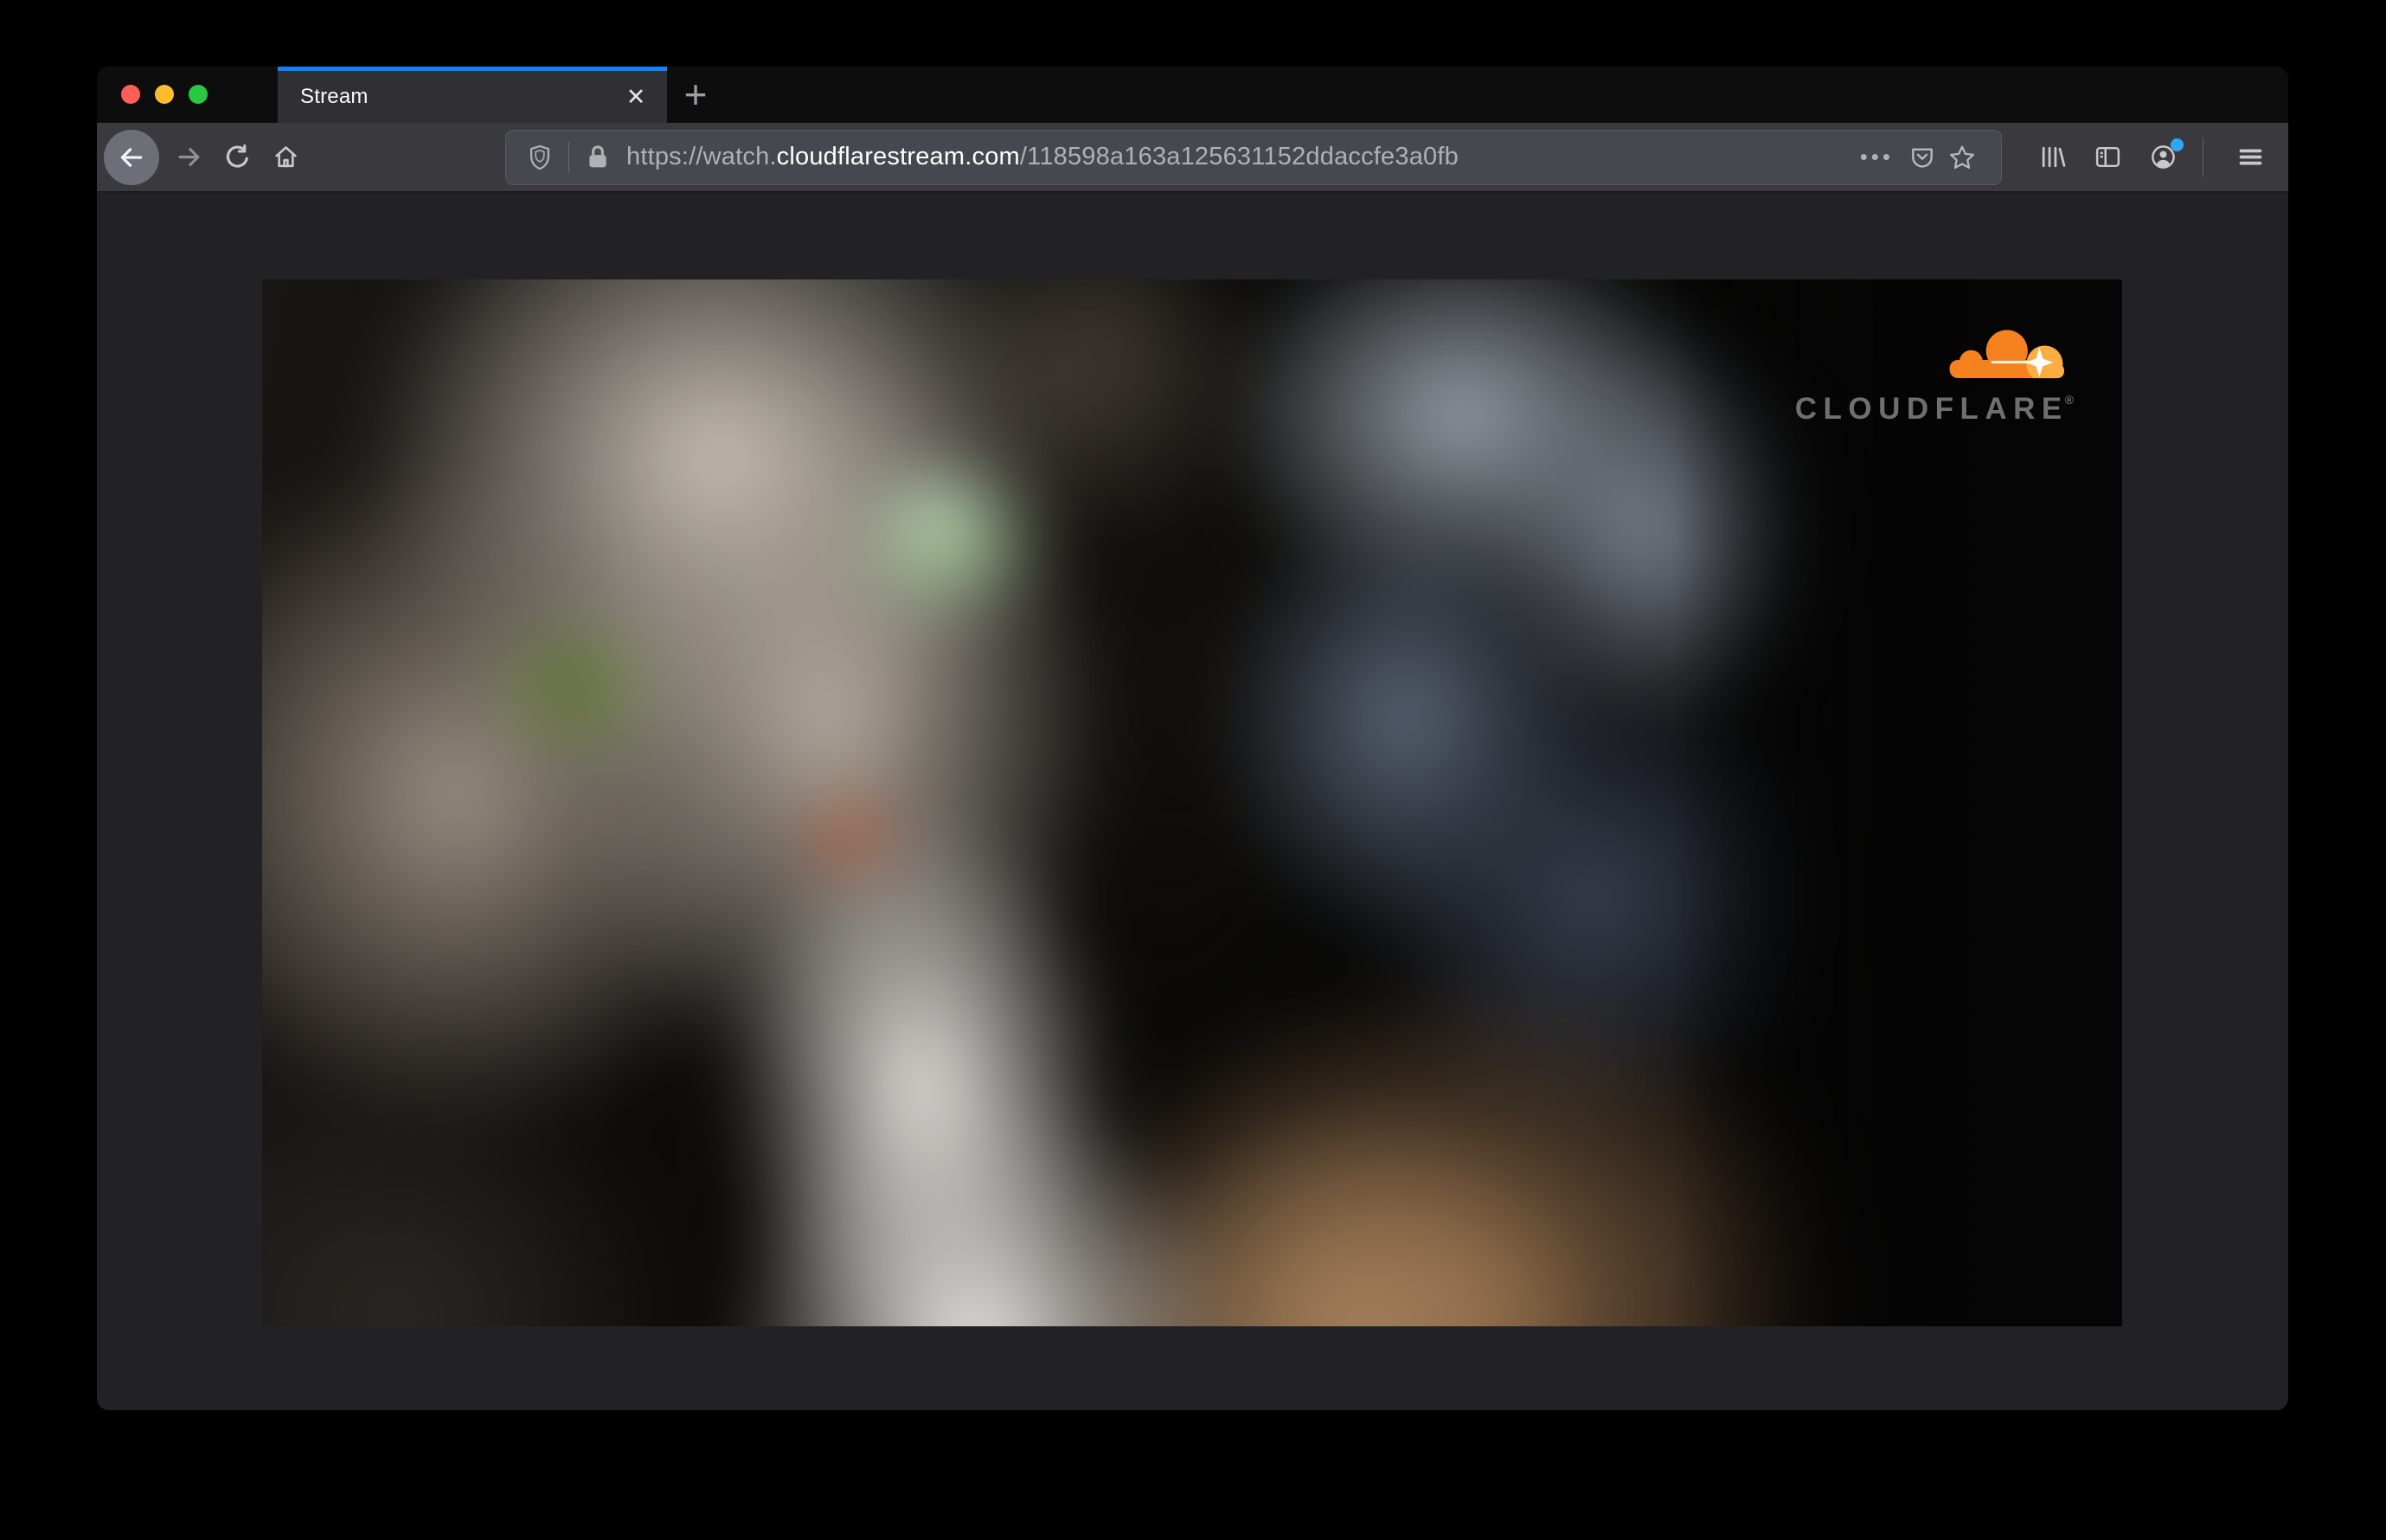  Describe the element at coordinates (850, 836) in the screenshot. I see `cat-nose` at that location.